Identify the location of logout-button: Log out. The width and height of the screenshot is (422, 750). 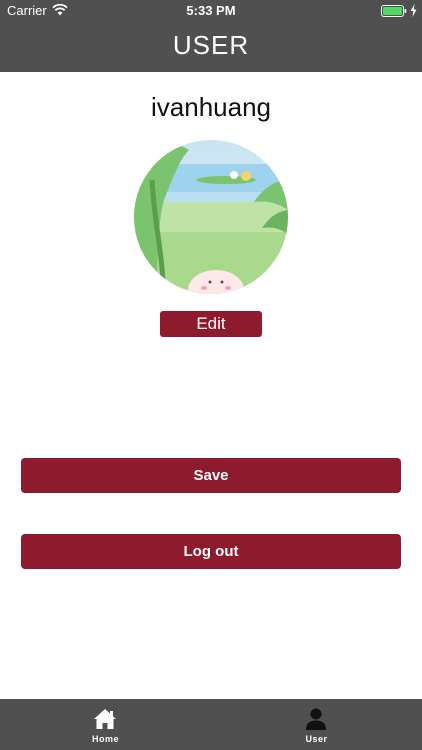
(211, 551).